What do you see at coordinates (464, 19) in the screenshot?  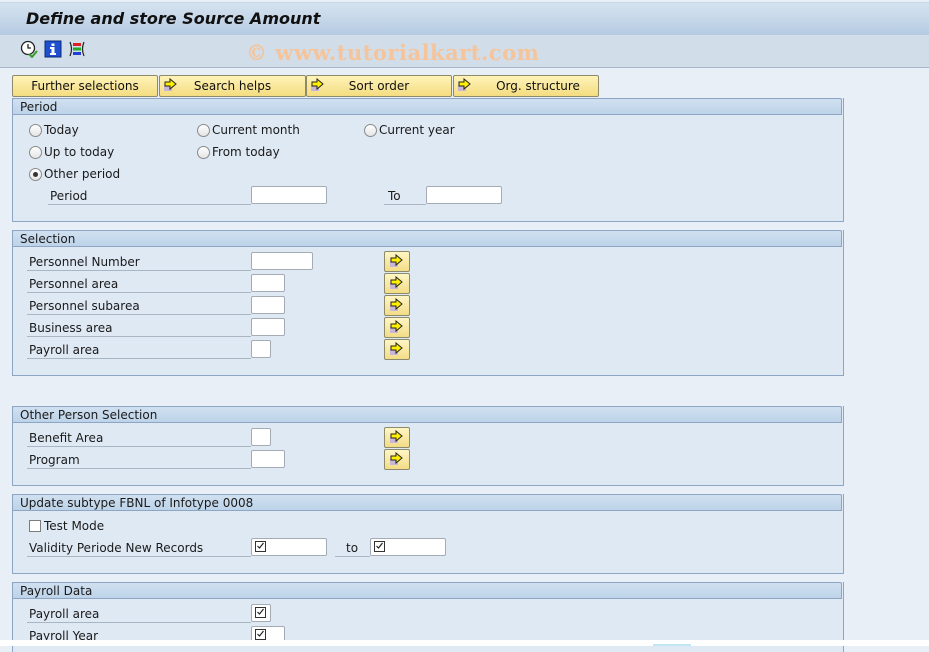 I see `title-bar: Define and store Source Amount` at bounding box center [464, 19].